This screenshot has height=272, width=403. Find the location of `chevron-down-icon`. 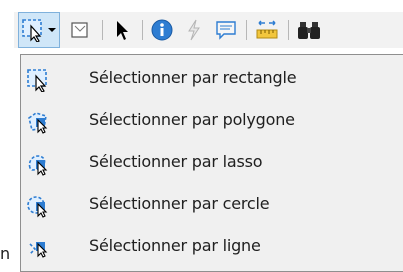

chevron-down-icon is located at coordinates (52, 30).